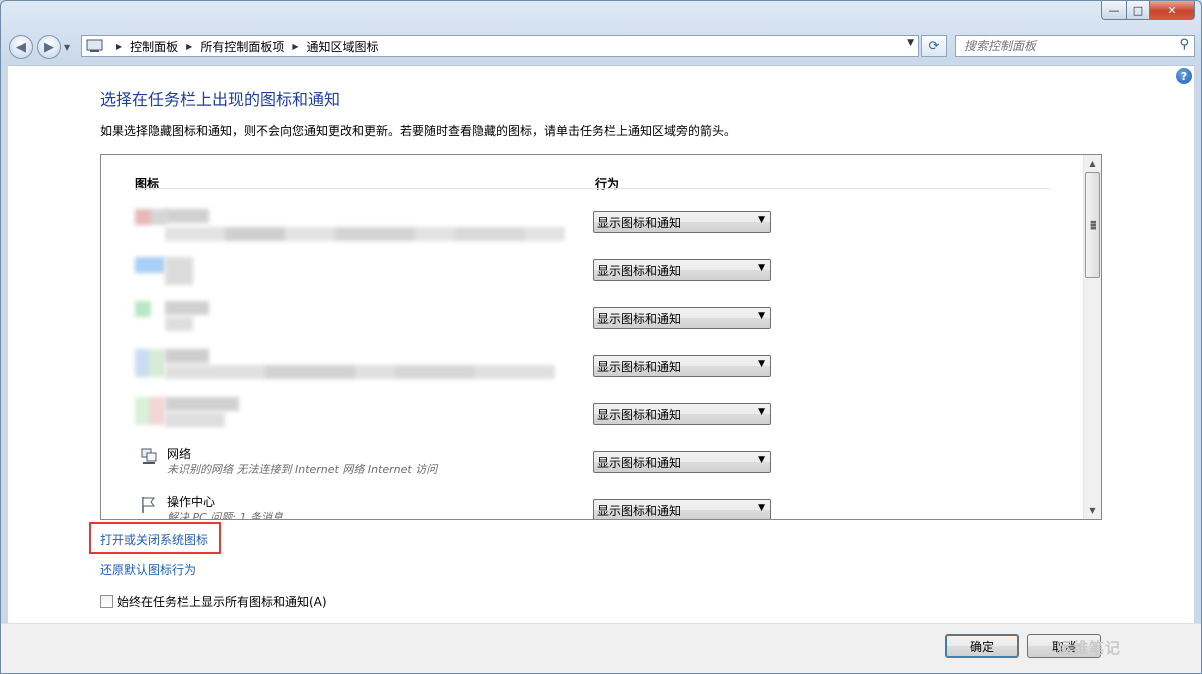 Image resolution: width=1202 pixels, height=674 pixels. What do you see at coordinates (222, 601) in the screenshot?
I see `always-show-label: 始终在任务栏上显示所有图标和通知(A)` at bounding box center [222, 601].